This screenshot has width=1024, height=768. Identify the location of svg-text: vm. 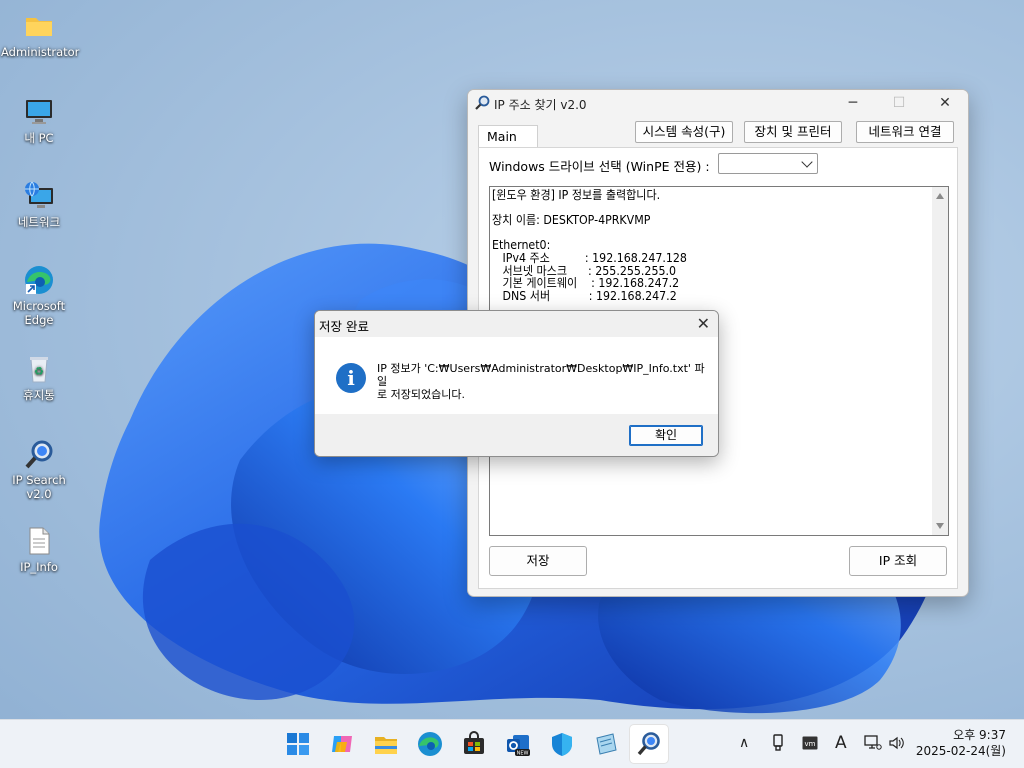
(810, 744).